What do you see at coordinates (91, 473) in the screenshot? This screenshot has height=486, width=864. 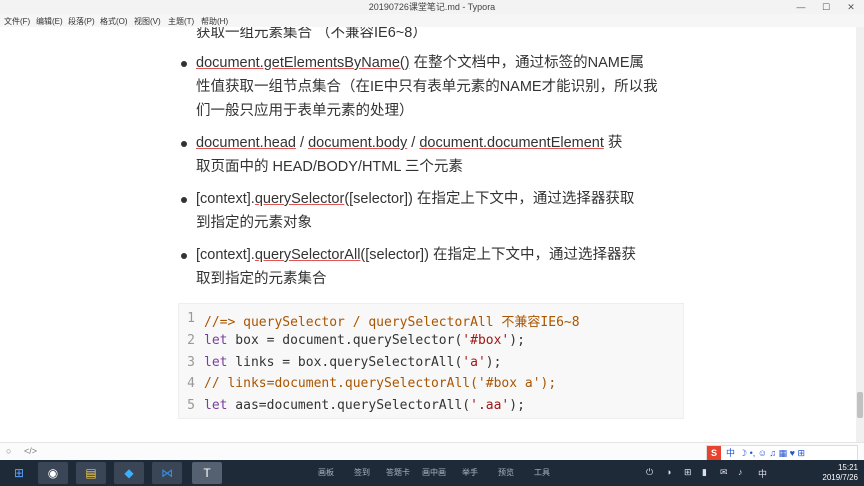 I see `file-explorer-icon: ▤` at bounding box center [91, 473].